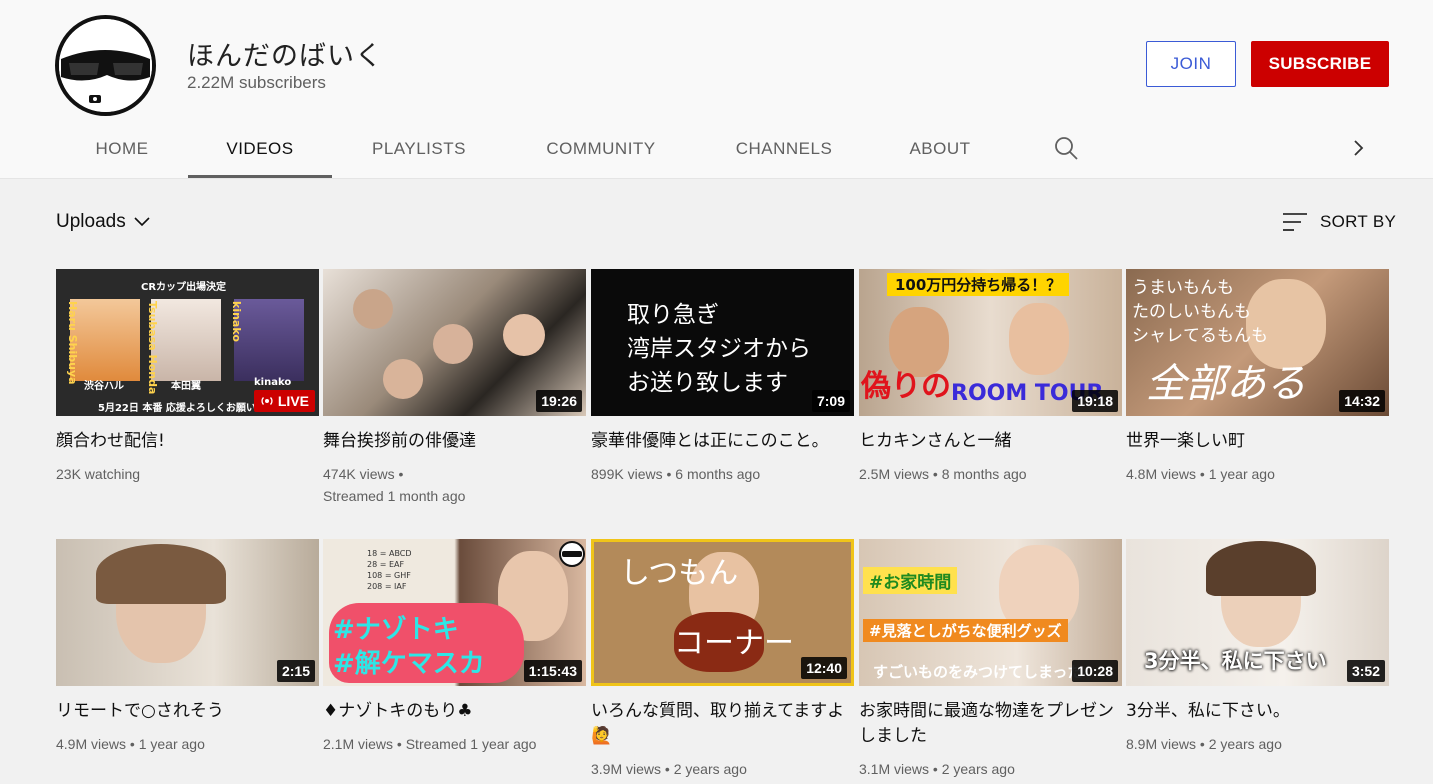 The width and height of the screenshot is (1433, 784). What do you see at coordinates (187, 612) in the screenshot?
I see `video-thumbnail: 2:15` at bounding box center [187, 612].